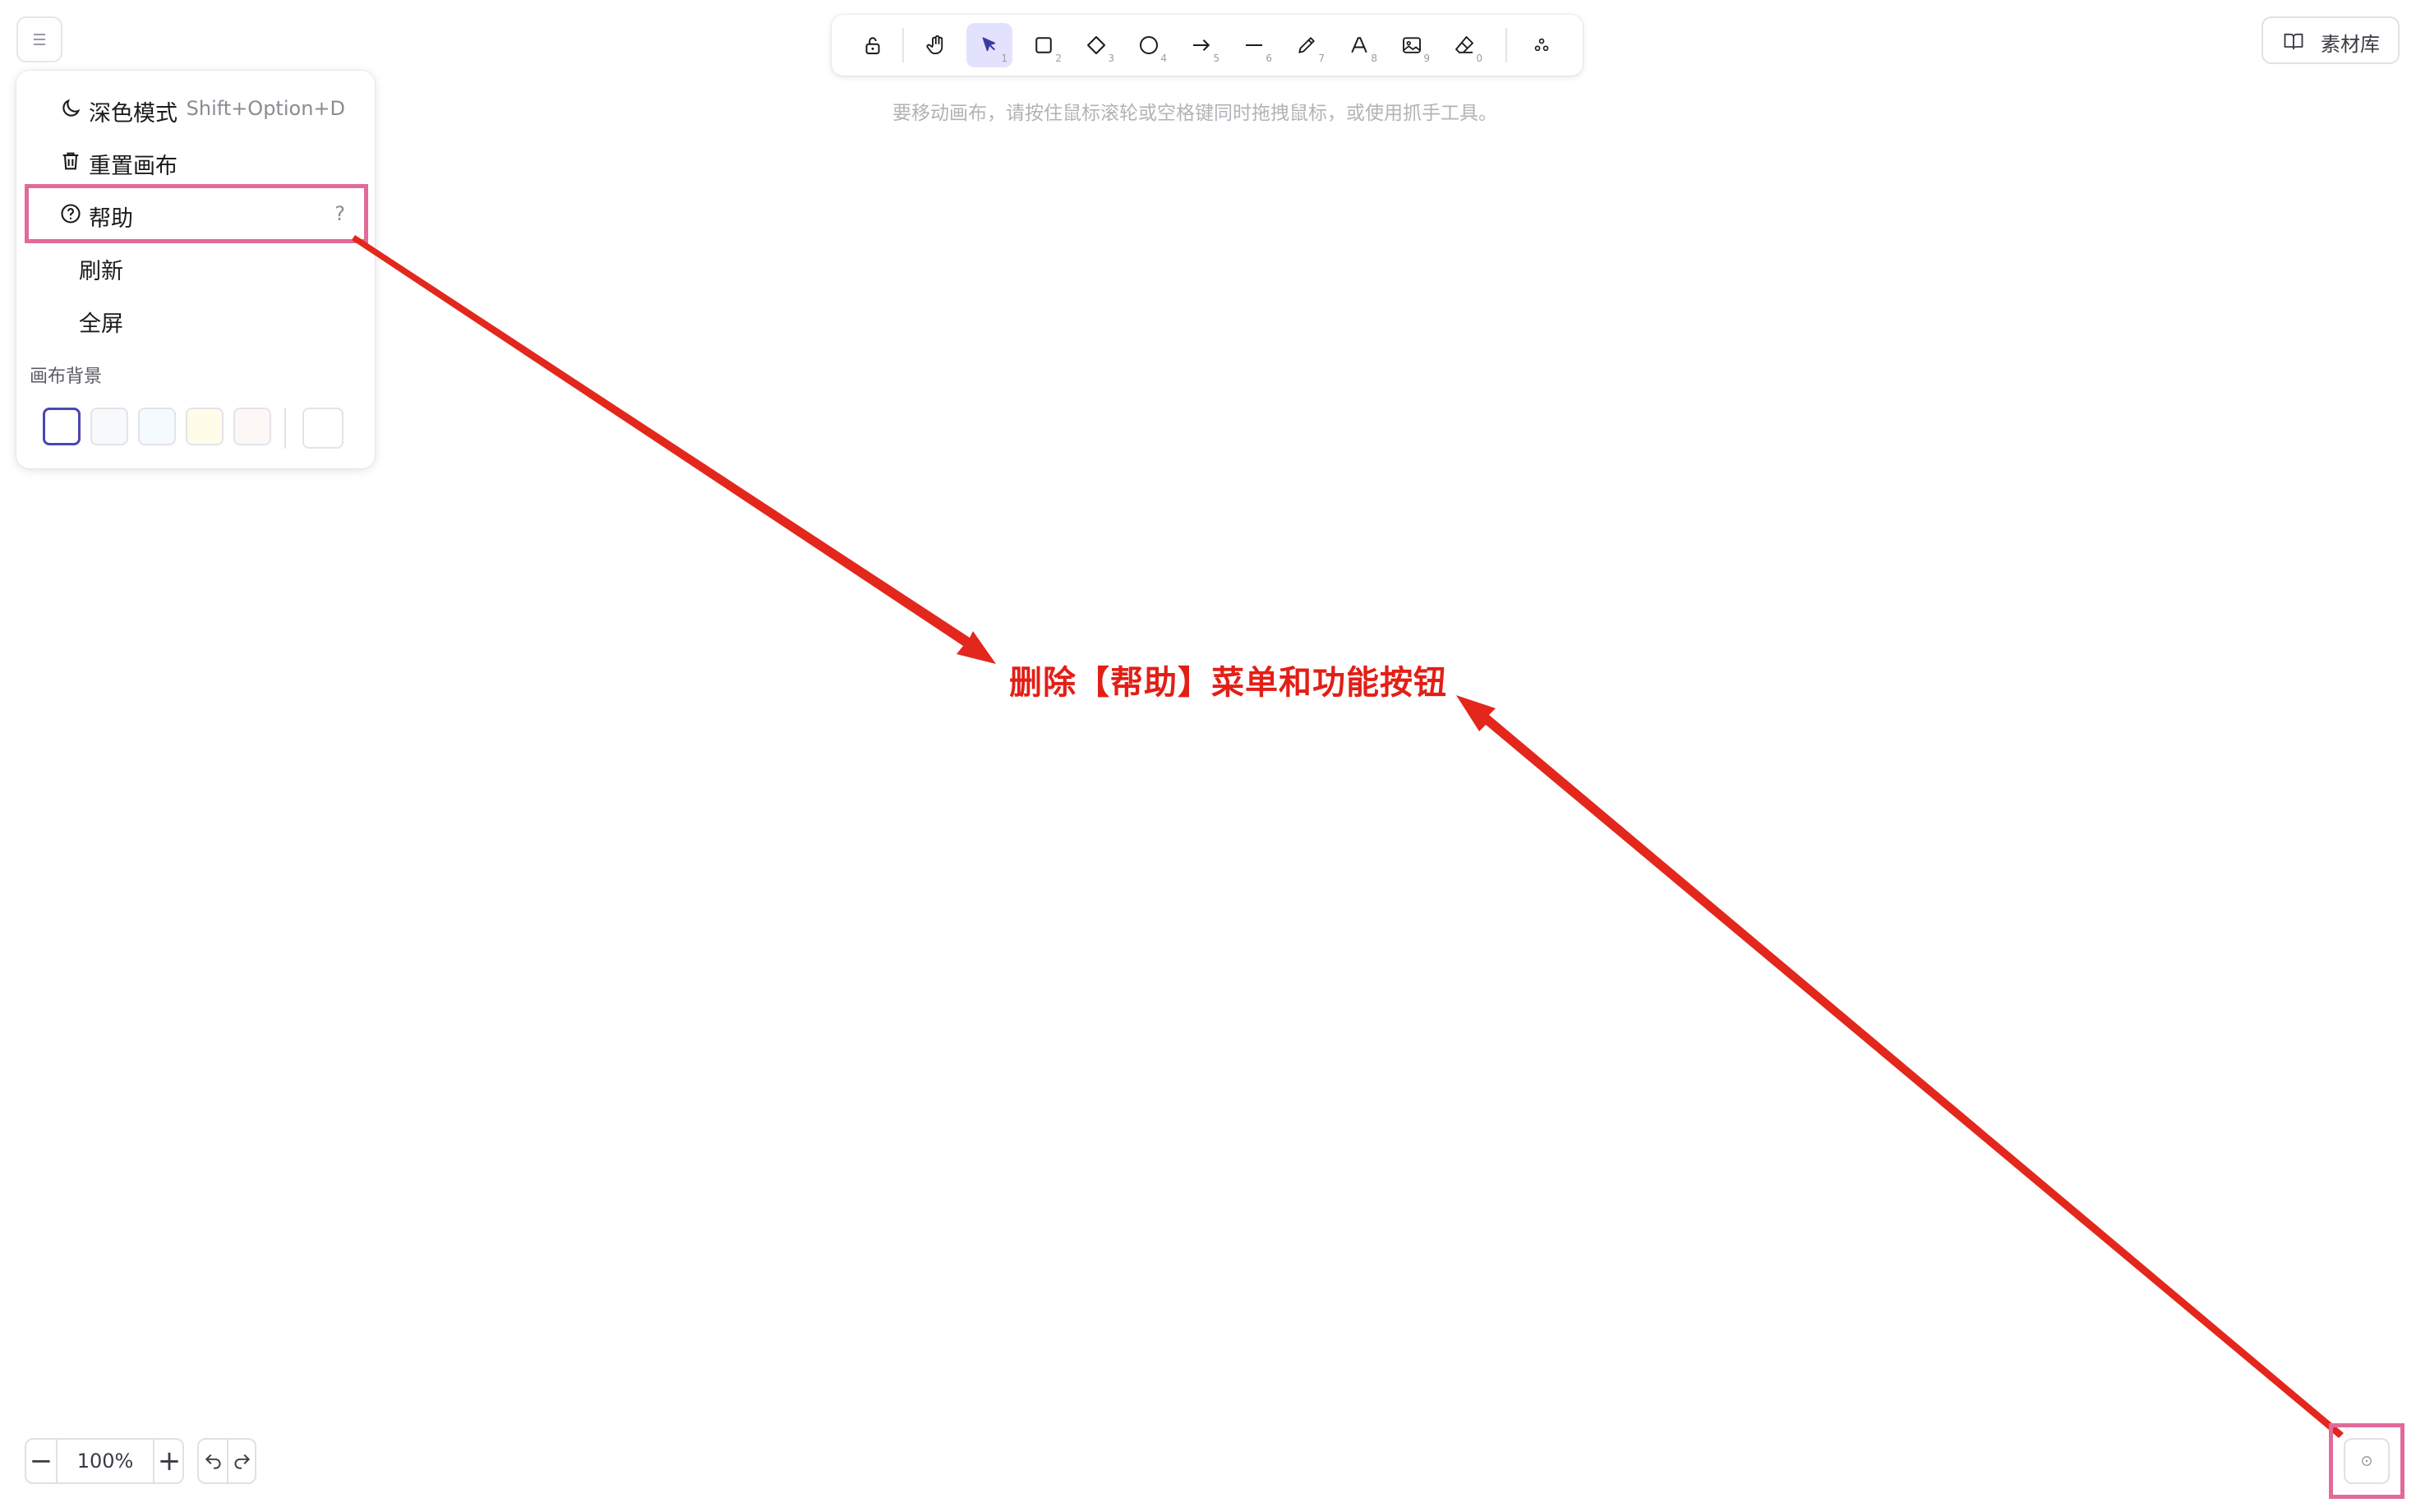 The width and height of the screenshot is (2416, 1512). What do you see at coordinates (41, 1461) in the screenshot?
I see `zoom-out-button: −` at bounding box center [41, 1461].